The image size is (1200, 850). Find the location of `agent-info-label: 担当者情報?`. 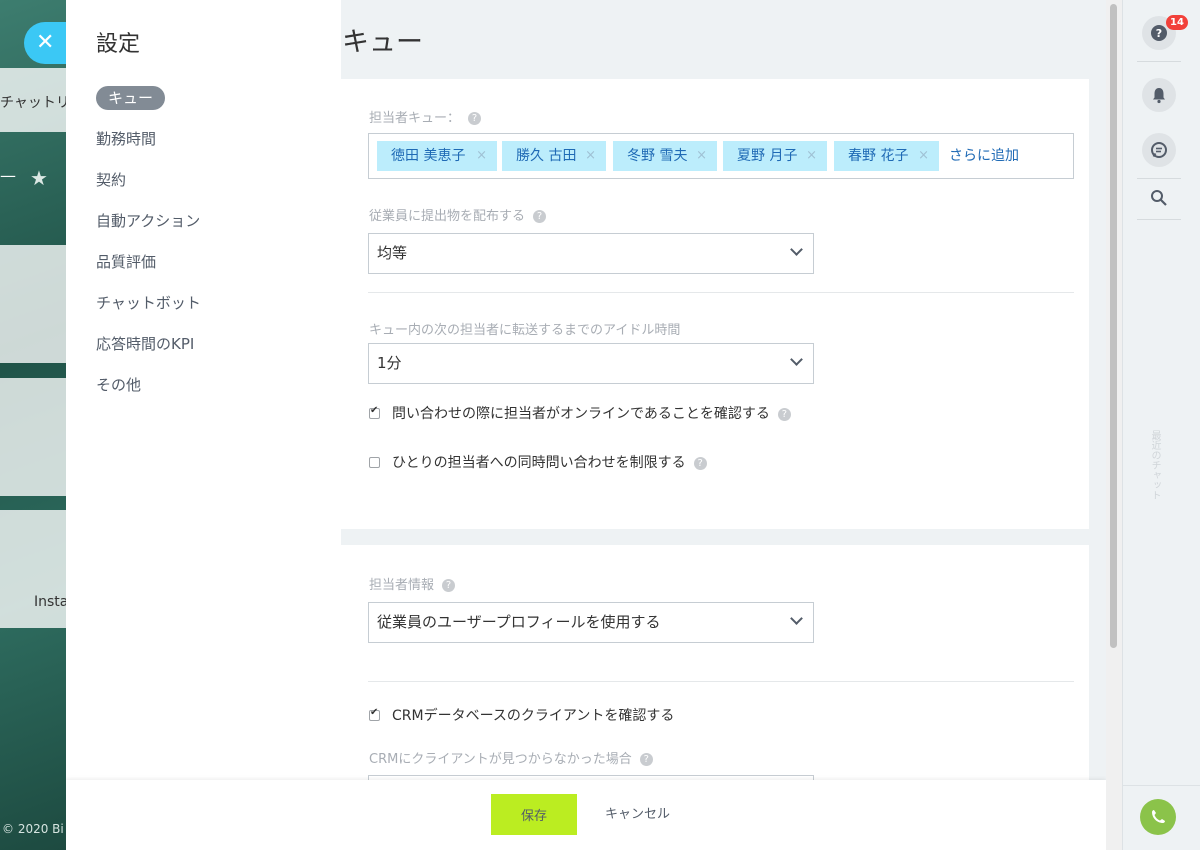

agent-info-label: 担当者情報? is located at coordinates (412, 583).